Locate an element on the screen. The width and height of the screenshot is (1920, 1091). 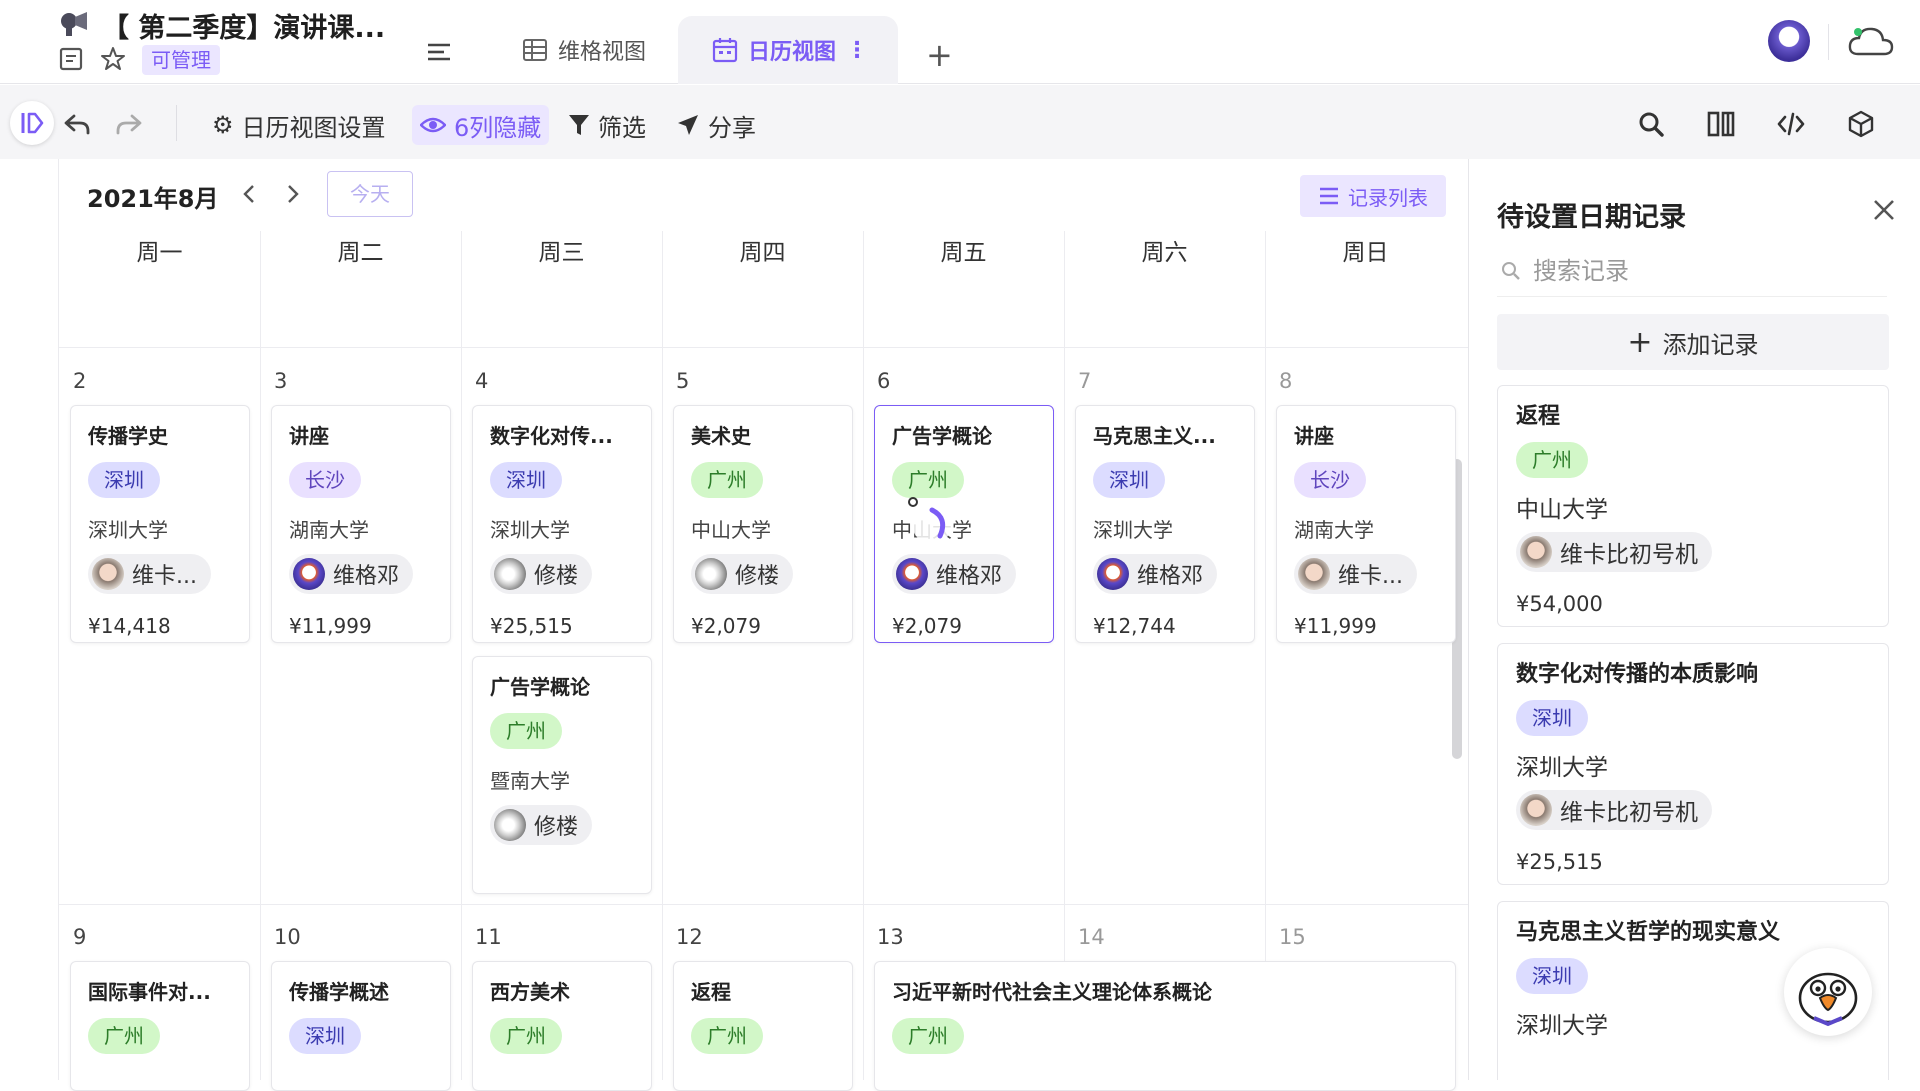
header-divider is located at coordinates (1828, 42).